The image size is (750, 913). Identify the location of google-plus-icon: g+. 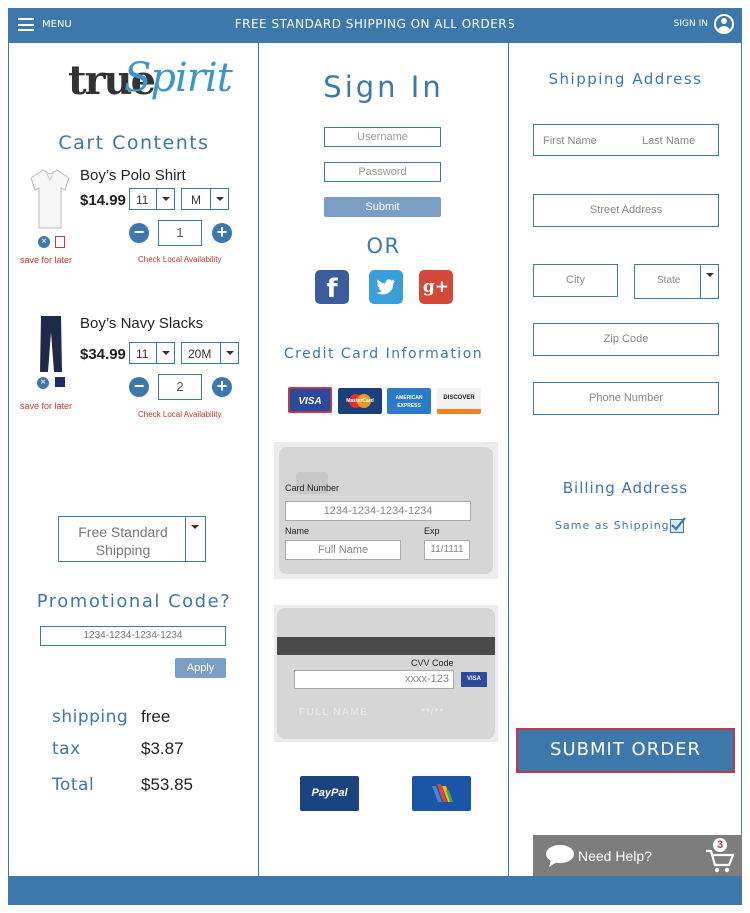
(436, 287).